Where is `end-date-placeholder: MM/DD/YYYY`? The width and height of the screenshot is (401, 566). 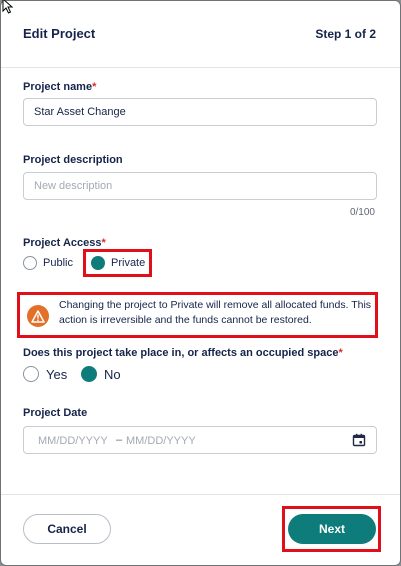
end-date-placeholder: MM/DD/YYYY is located at coordinates (161, 441).